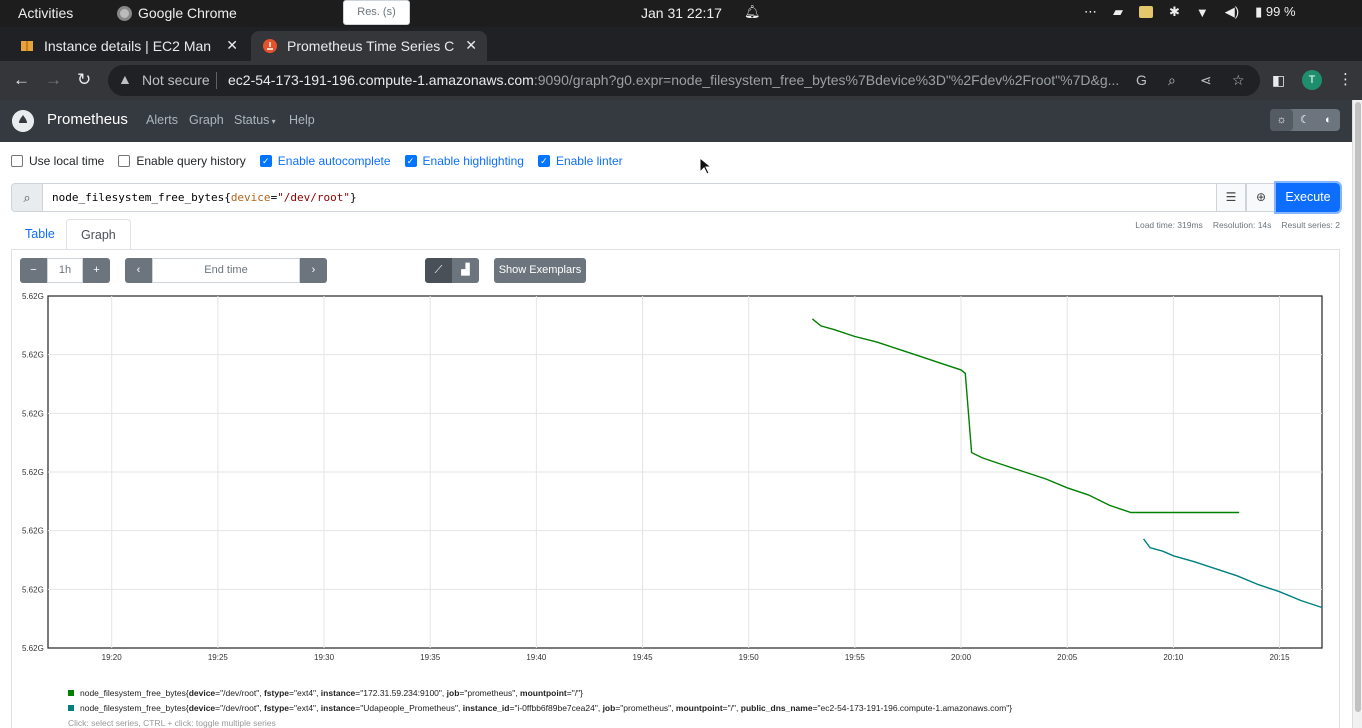  What do you see at coordinates (1238, 80) in the screenshot?
I see `bookmark-star-icon: ☆` at bounding box center [1238, 80].